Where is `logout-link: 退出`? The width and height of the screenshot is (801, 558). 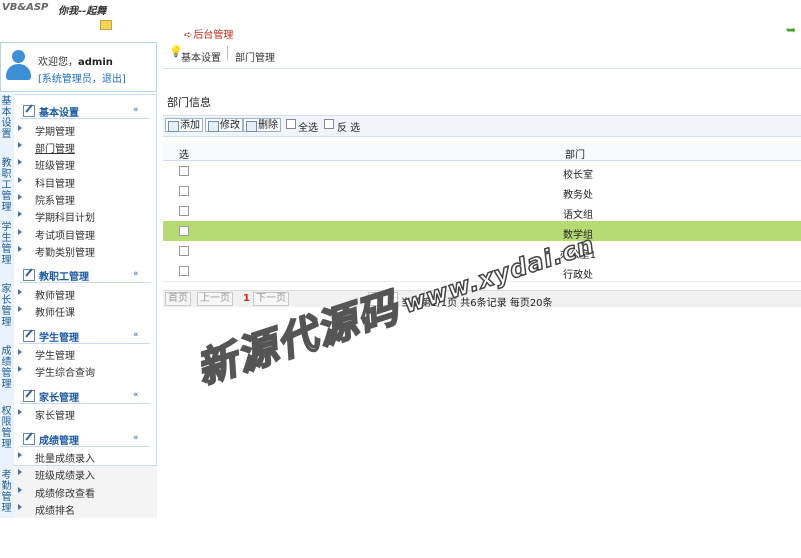
logout-link: 退出 is located at coordinates (112, 79).